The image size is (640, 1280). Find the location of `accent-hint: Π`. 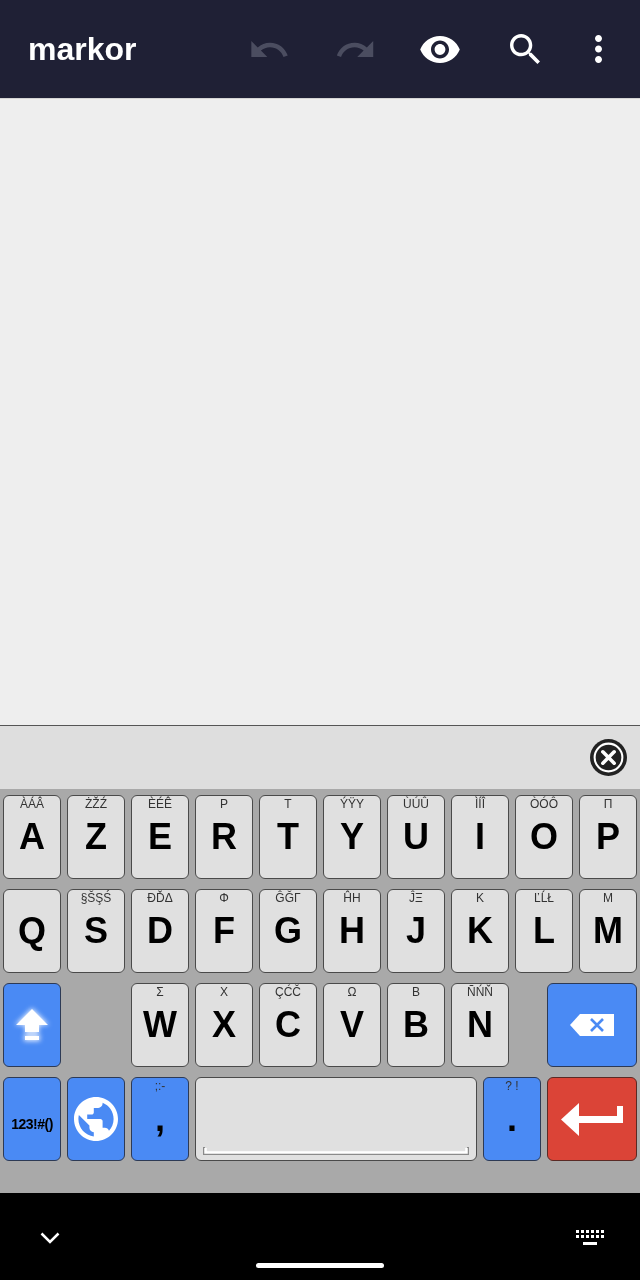

accent-hint: Π is located at coordinates (608, 804).